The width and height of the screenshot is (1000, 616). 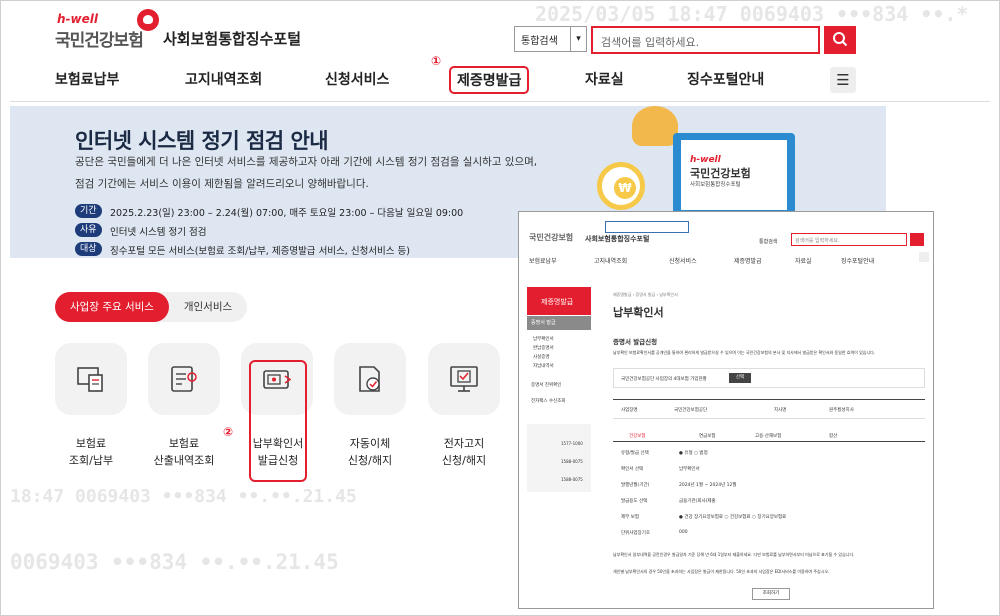 I want to click on inset-biz-row, so click(x=769, y=409).